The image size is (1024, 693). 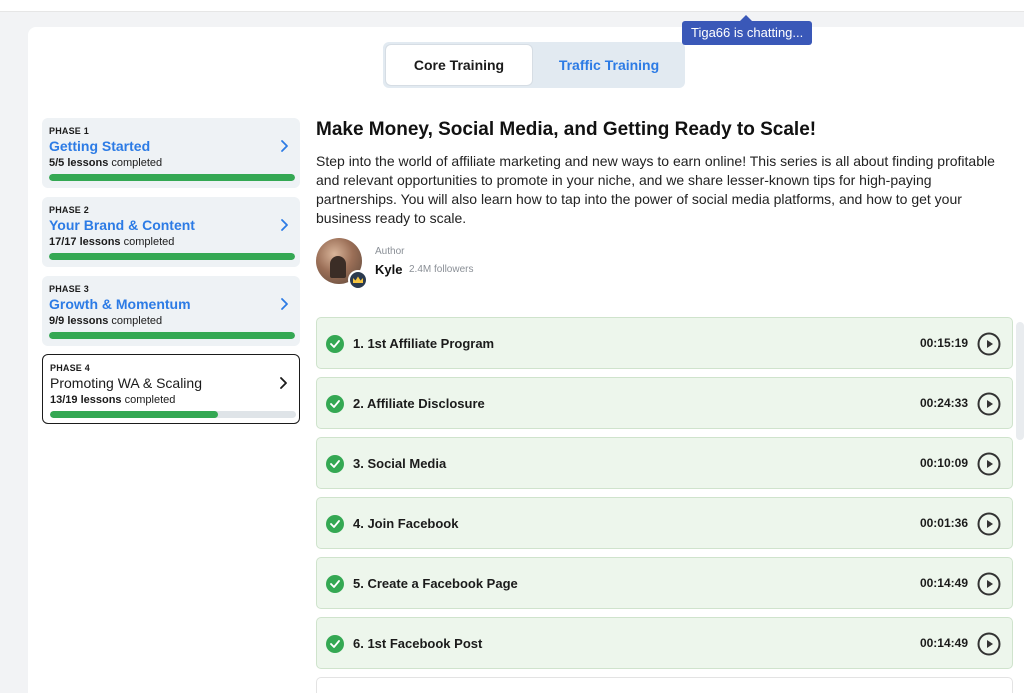 I want to click on phase-title: Your Brand & Content, so click(x=122, y=225).